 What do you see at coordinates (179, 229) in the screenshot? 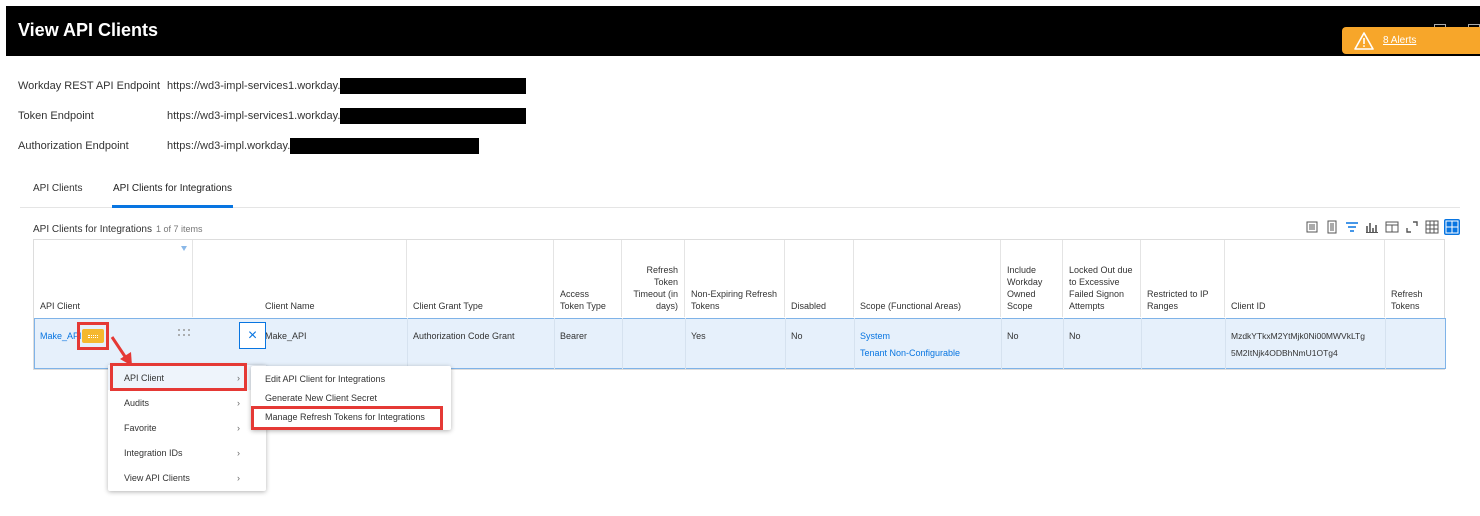
I see `grid-item-count: 1 of 7 items` at bounding box center [179, 229].